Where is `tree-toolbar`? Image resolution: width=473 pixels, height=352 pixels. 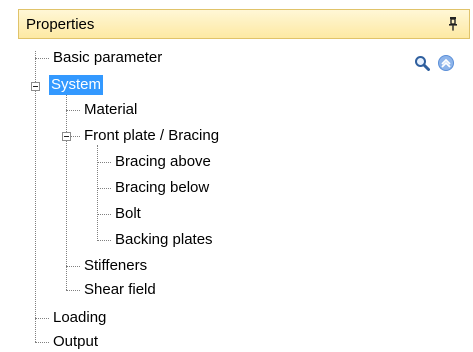 tree-toolbar is located at coordinates (434, 63).